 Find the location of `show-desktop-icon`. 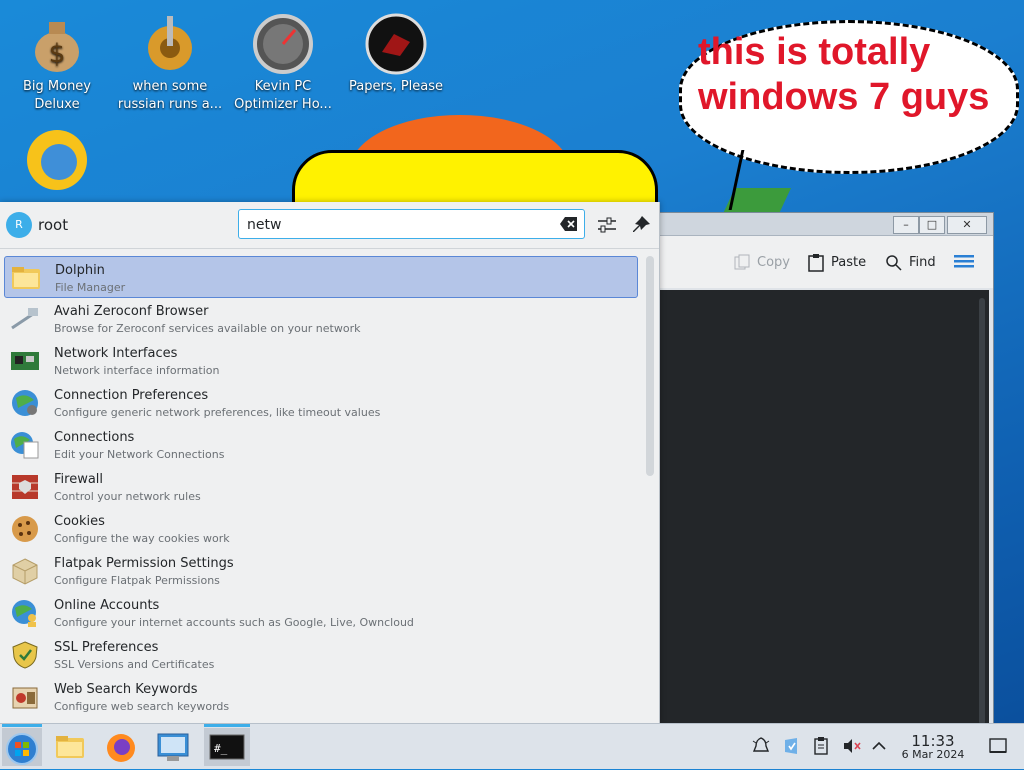

show-desktop-icon is located at coordinates (998, 746).